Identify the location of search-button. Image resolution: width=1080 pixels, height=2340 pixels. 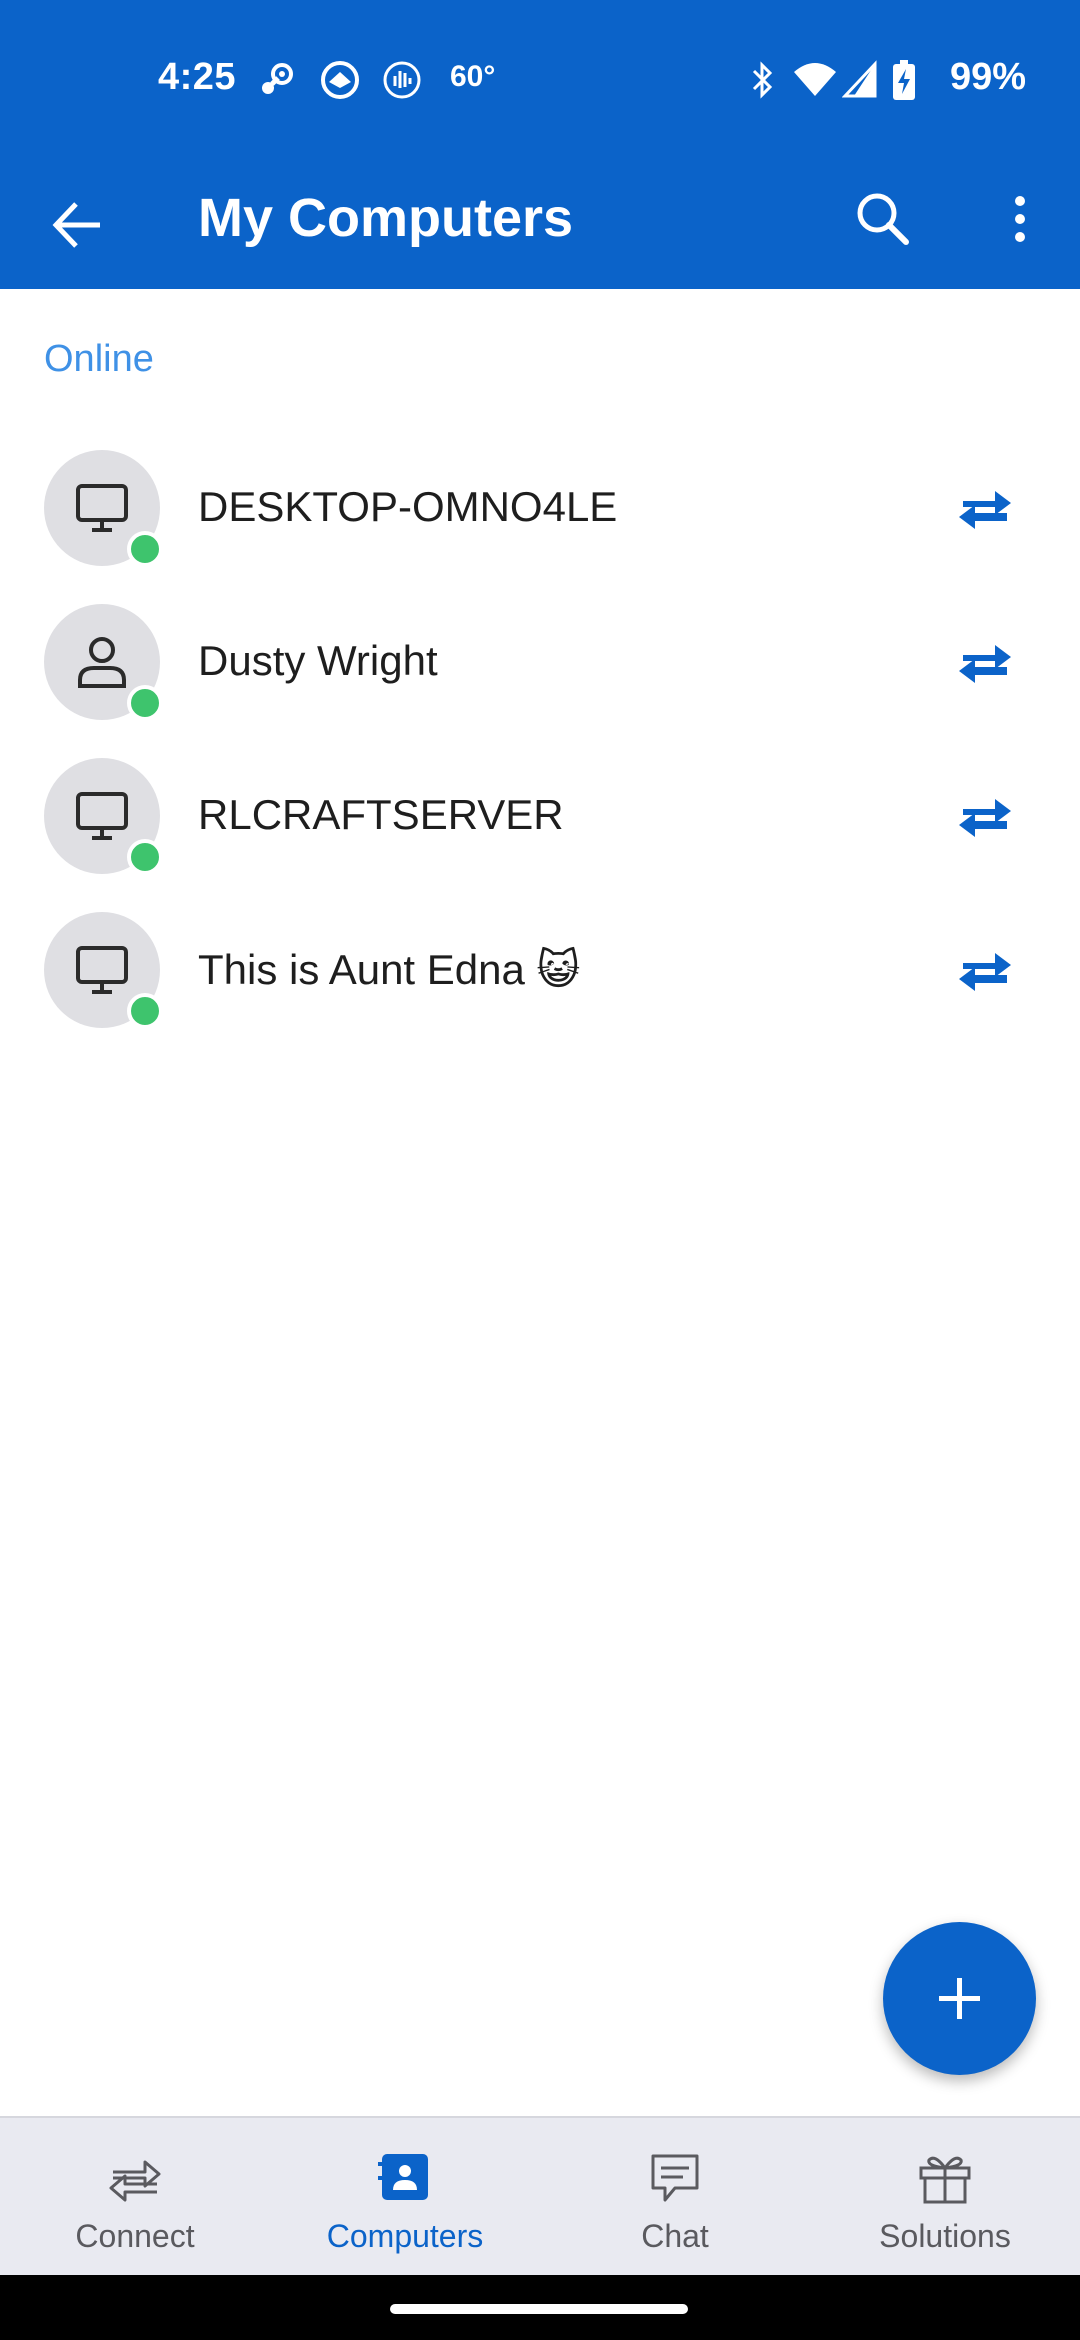
(883, 219).